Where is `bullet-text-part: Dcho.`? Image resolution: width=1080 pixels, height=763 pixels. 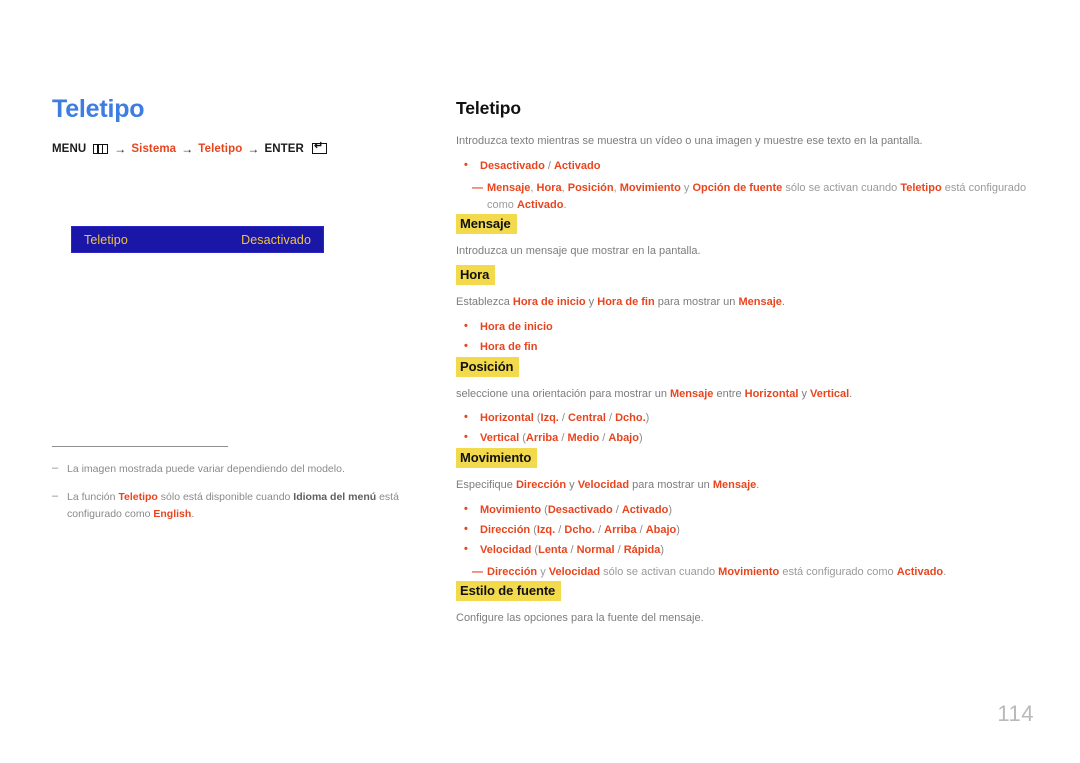
bullet-text-part: Dcho. is located at coordinates (579, 529).